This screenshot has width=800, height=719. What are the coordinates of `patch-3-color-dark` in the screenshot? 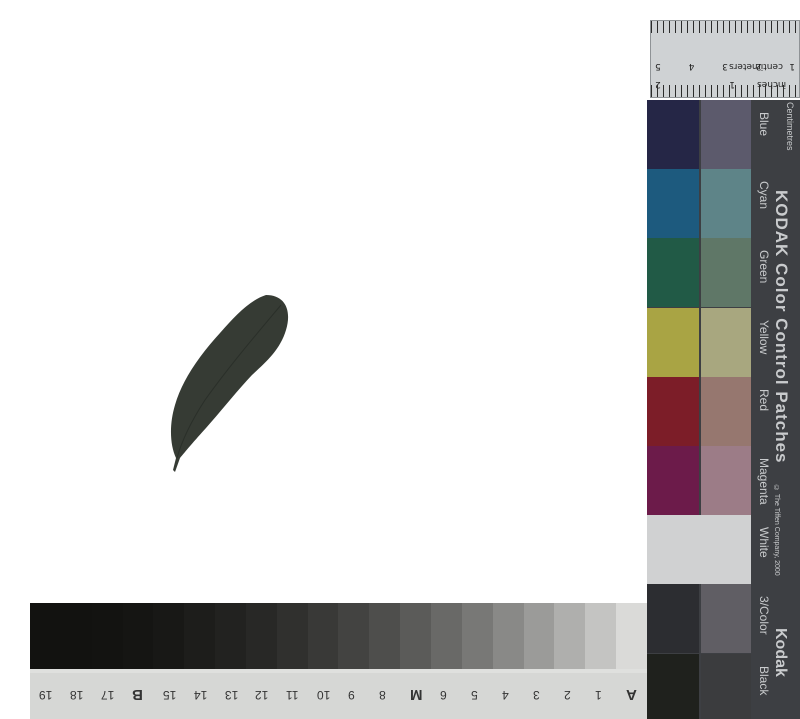 It's located at (673, 618).